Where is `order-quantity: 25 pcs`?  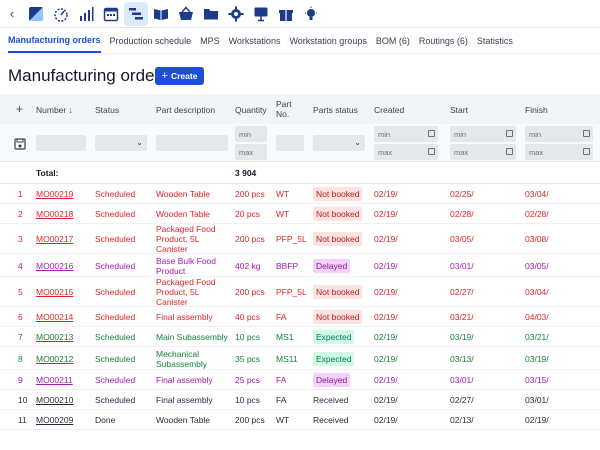 order-quantity: 25 pcs is located at coordinates (248, 380).